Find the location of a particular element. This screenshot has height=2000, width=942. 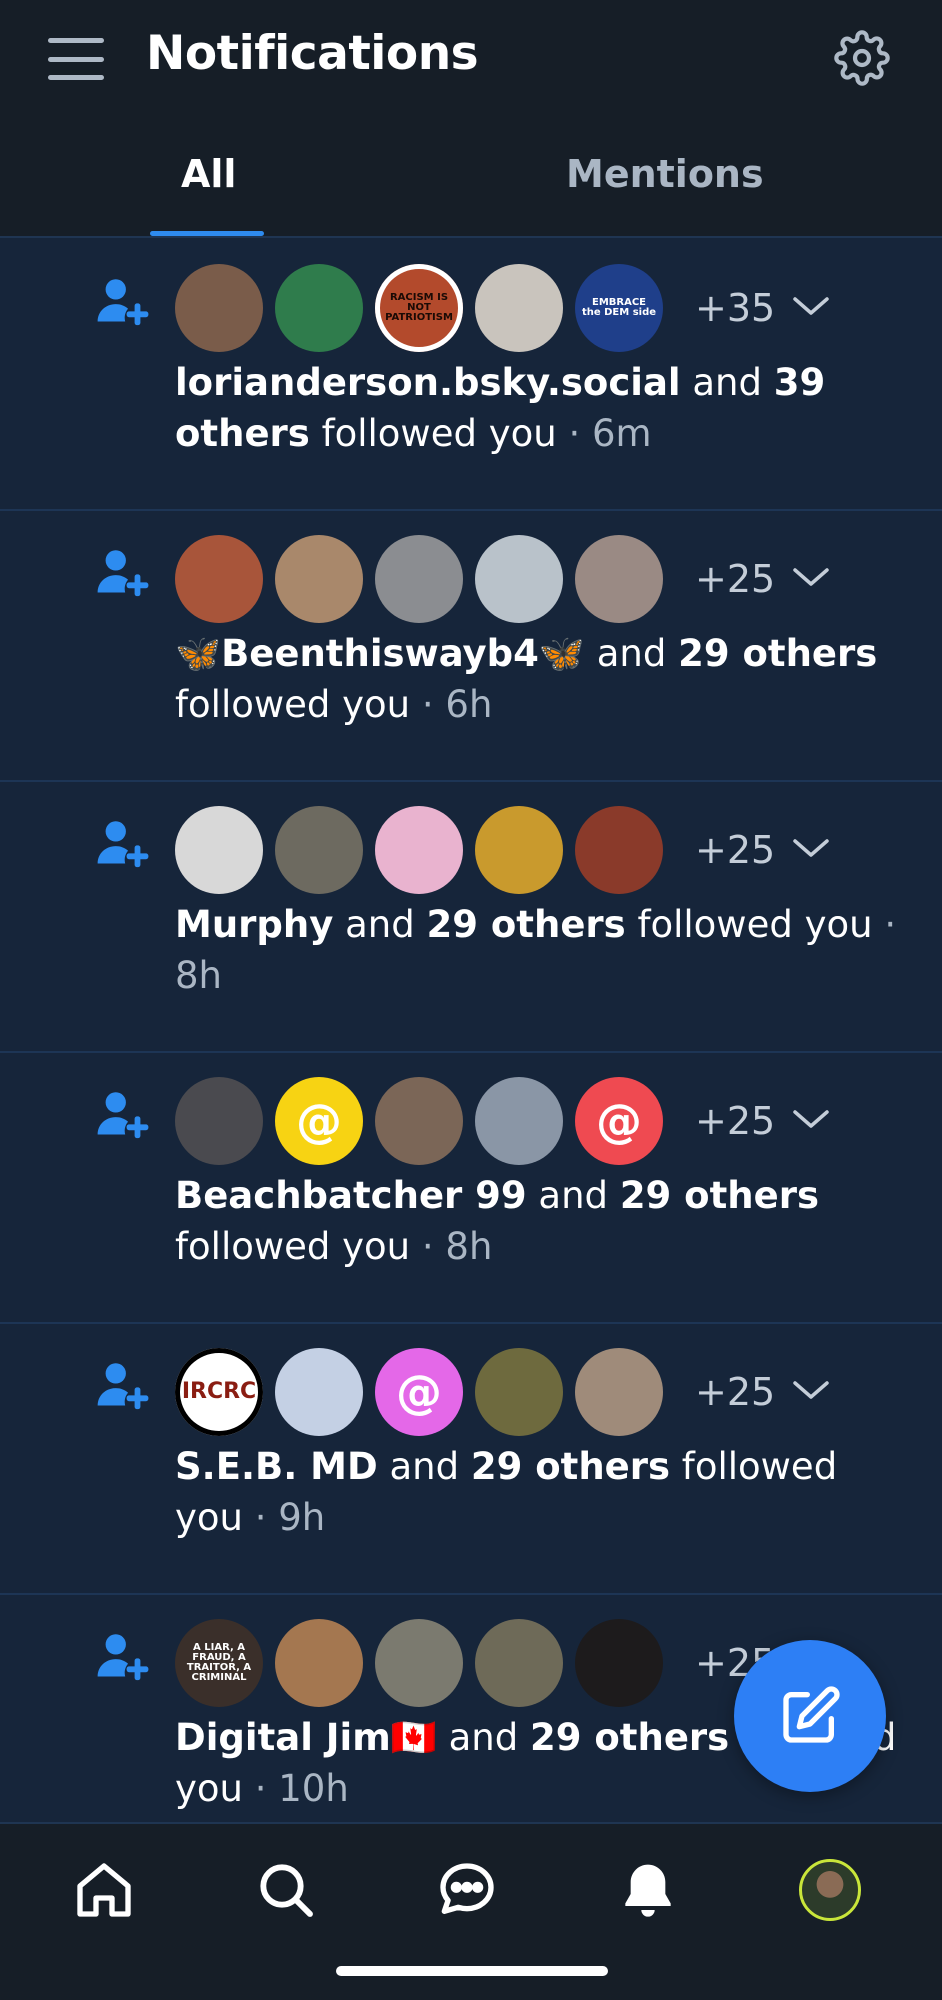

profile-avatar is located at coordinates (830, 1890).